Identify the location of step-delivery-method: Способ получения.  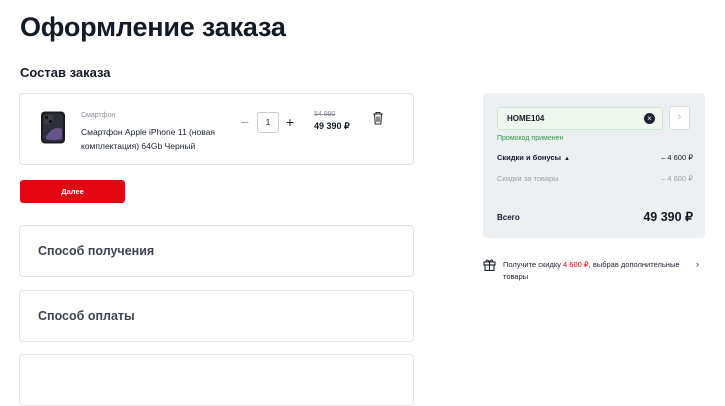
(216, 251).